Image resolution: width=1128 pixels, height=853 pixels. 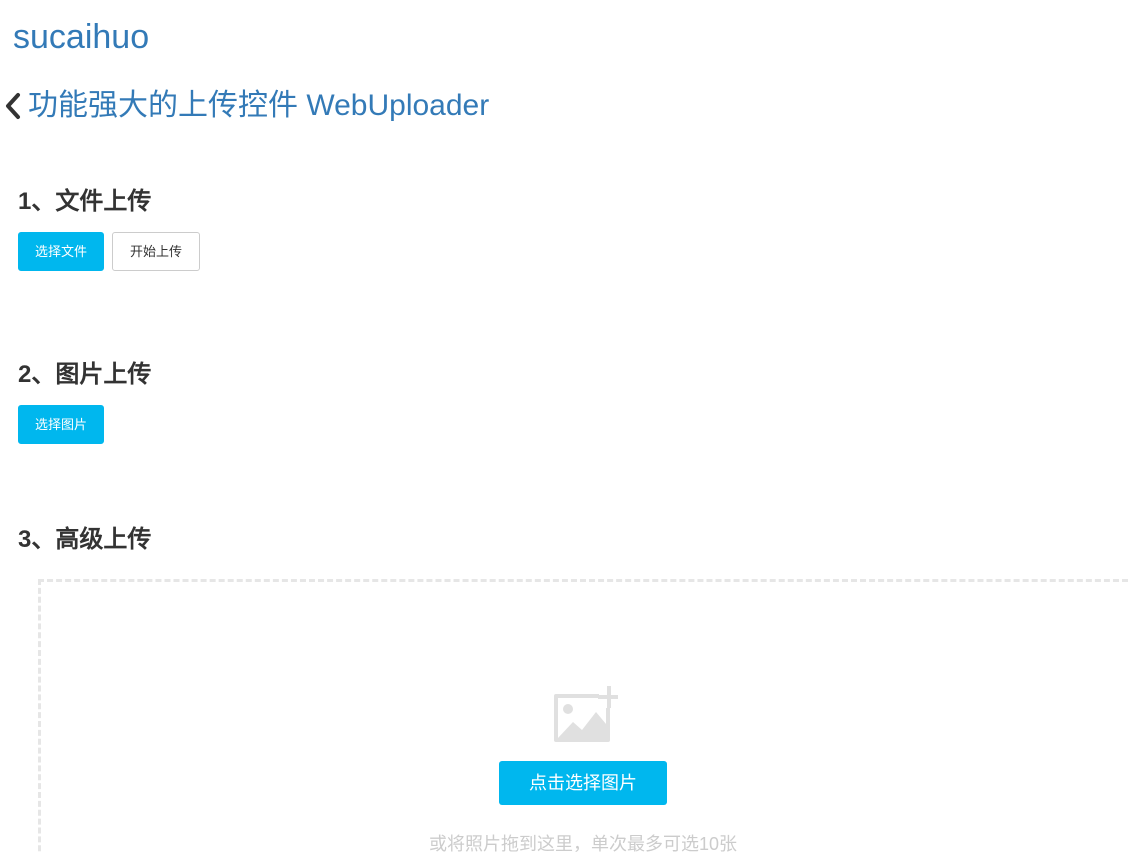 I want to click on back-title-link: 功能强大的上传控件 WebUploader, so click(x=245, y=106).